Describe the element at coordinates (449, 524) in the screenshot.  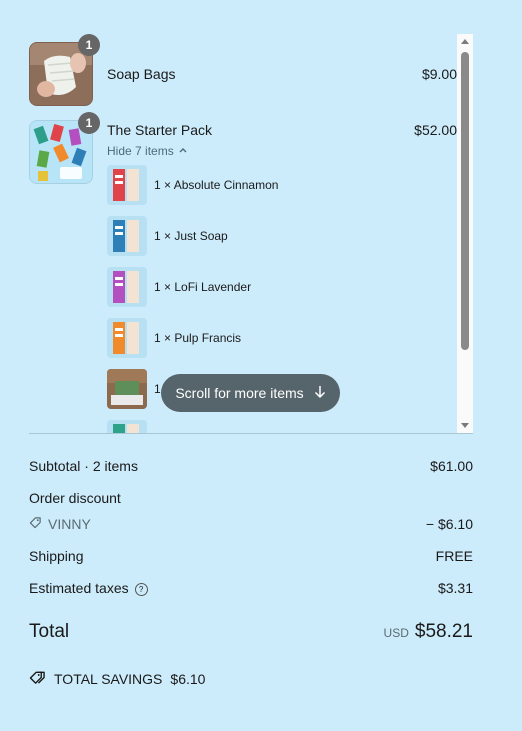
I see `discount-value: − $6.10` at that location.